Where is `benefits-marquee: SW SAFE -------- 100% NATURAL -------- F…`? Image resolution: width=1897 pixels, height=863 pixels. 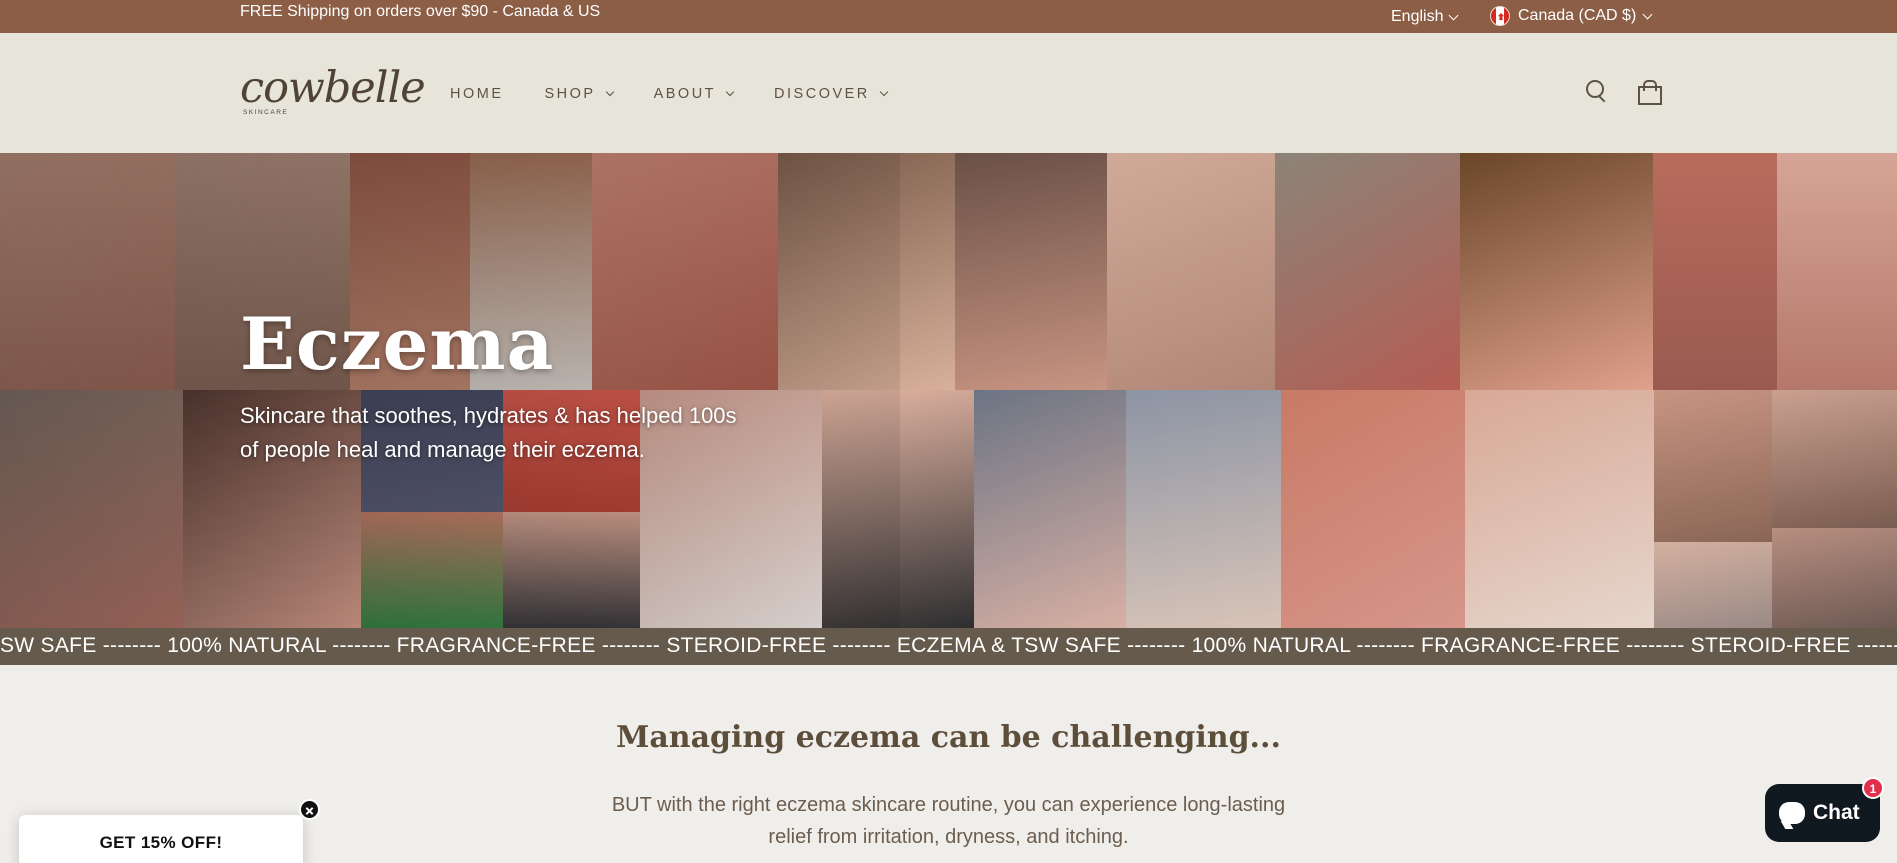
benefits-marquee: SW SAFE -------- 100% NATURAL -------- F… is located at coordinates (948, 646).